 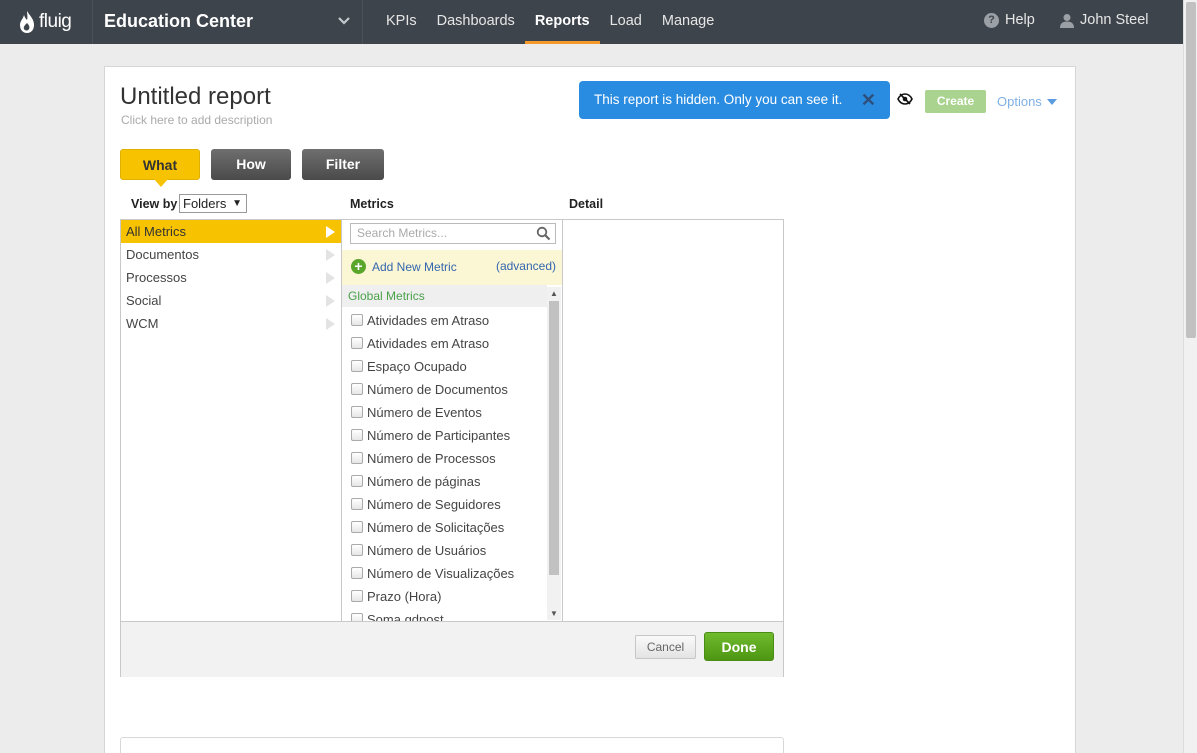 What do you see at coordinates (237, 203) in the screenshot?
I see `select-arrow-icon: ▼` at bounding box center [237, 203].